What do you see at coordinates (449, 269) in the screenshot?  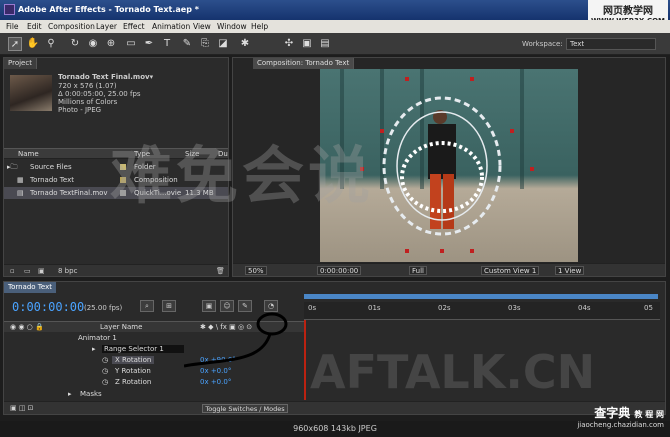 I see `composition-footer: 50% 0:00:00:00 Full Custom View 1 1 View` at bounding box center [449, 269].